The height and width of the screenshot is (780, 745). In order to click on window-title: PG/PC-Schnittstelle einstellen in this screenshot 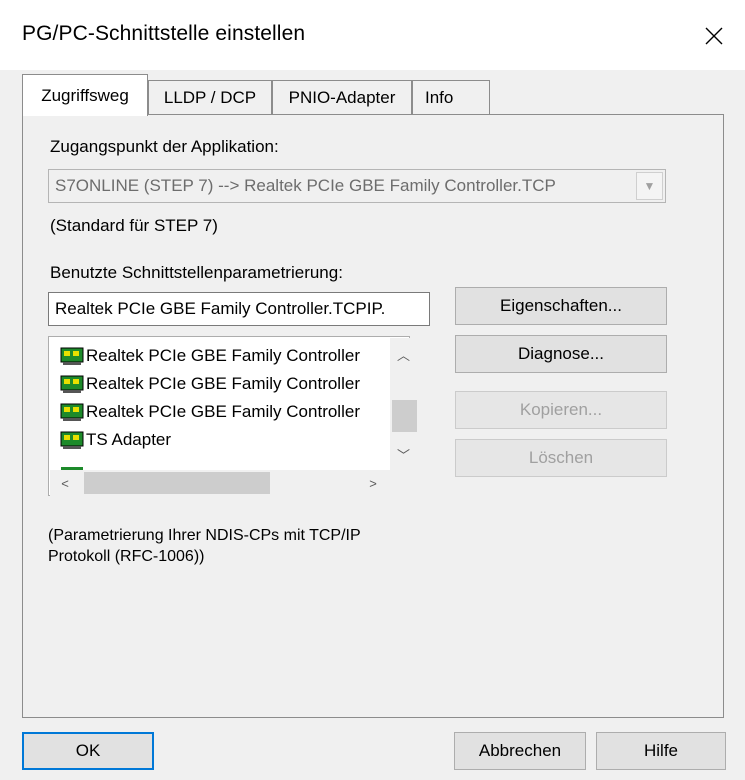, I will do `click(164, 33)`.